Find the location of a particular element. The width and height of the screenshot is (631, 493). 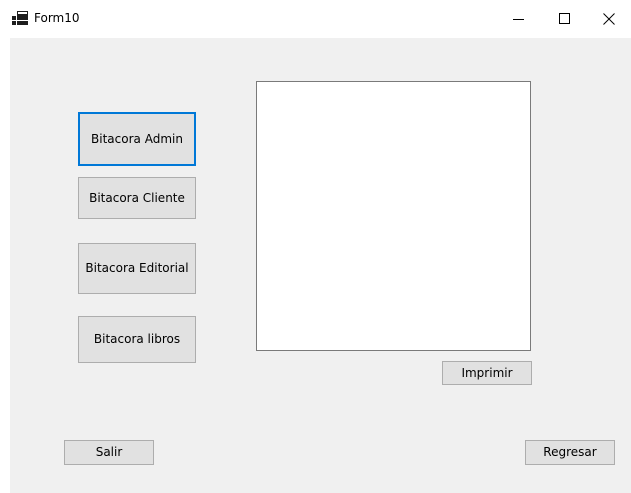

minimize-button is located at coordinates (519, 19).